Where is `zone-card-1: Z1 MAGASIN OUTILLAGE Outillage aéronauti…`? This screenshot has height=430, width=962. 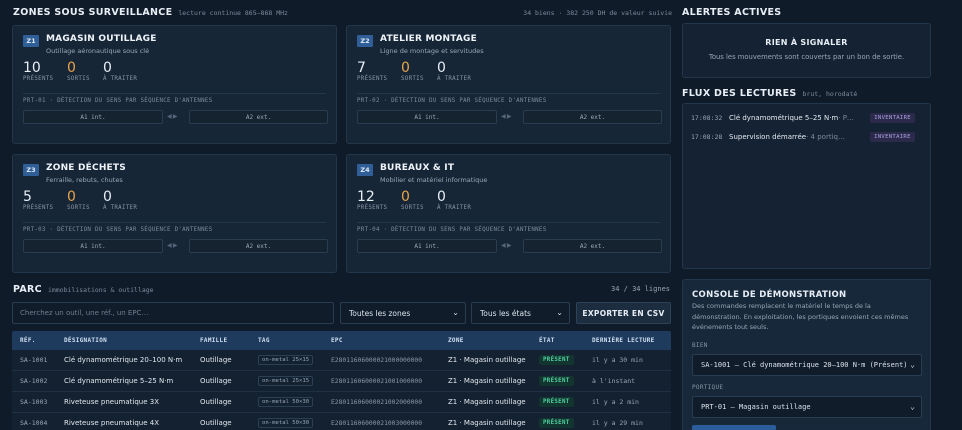
zone-card-1: Z1 MAGASIN OUTILLAGE Outillage aéronauti… is located at coordinates (174, 84).